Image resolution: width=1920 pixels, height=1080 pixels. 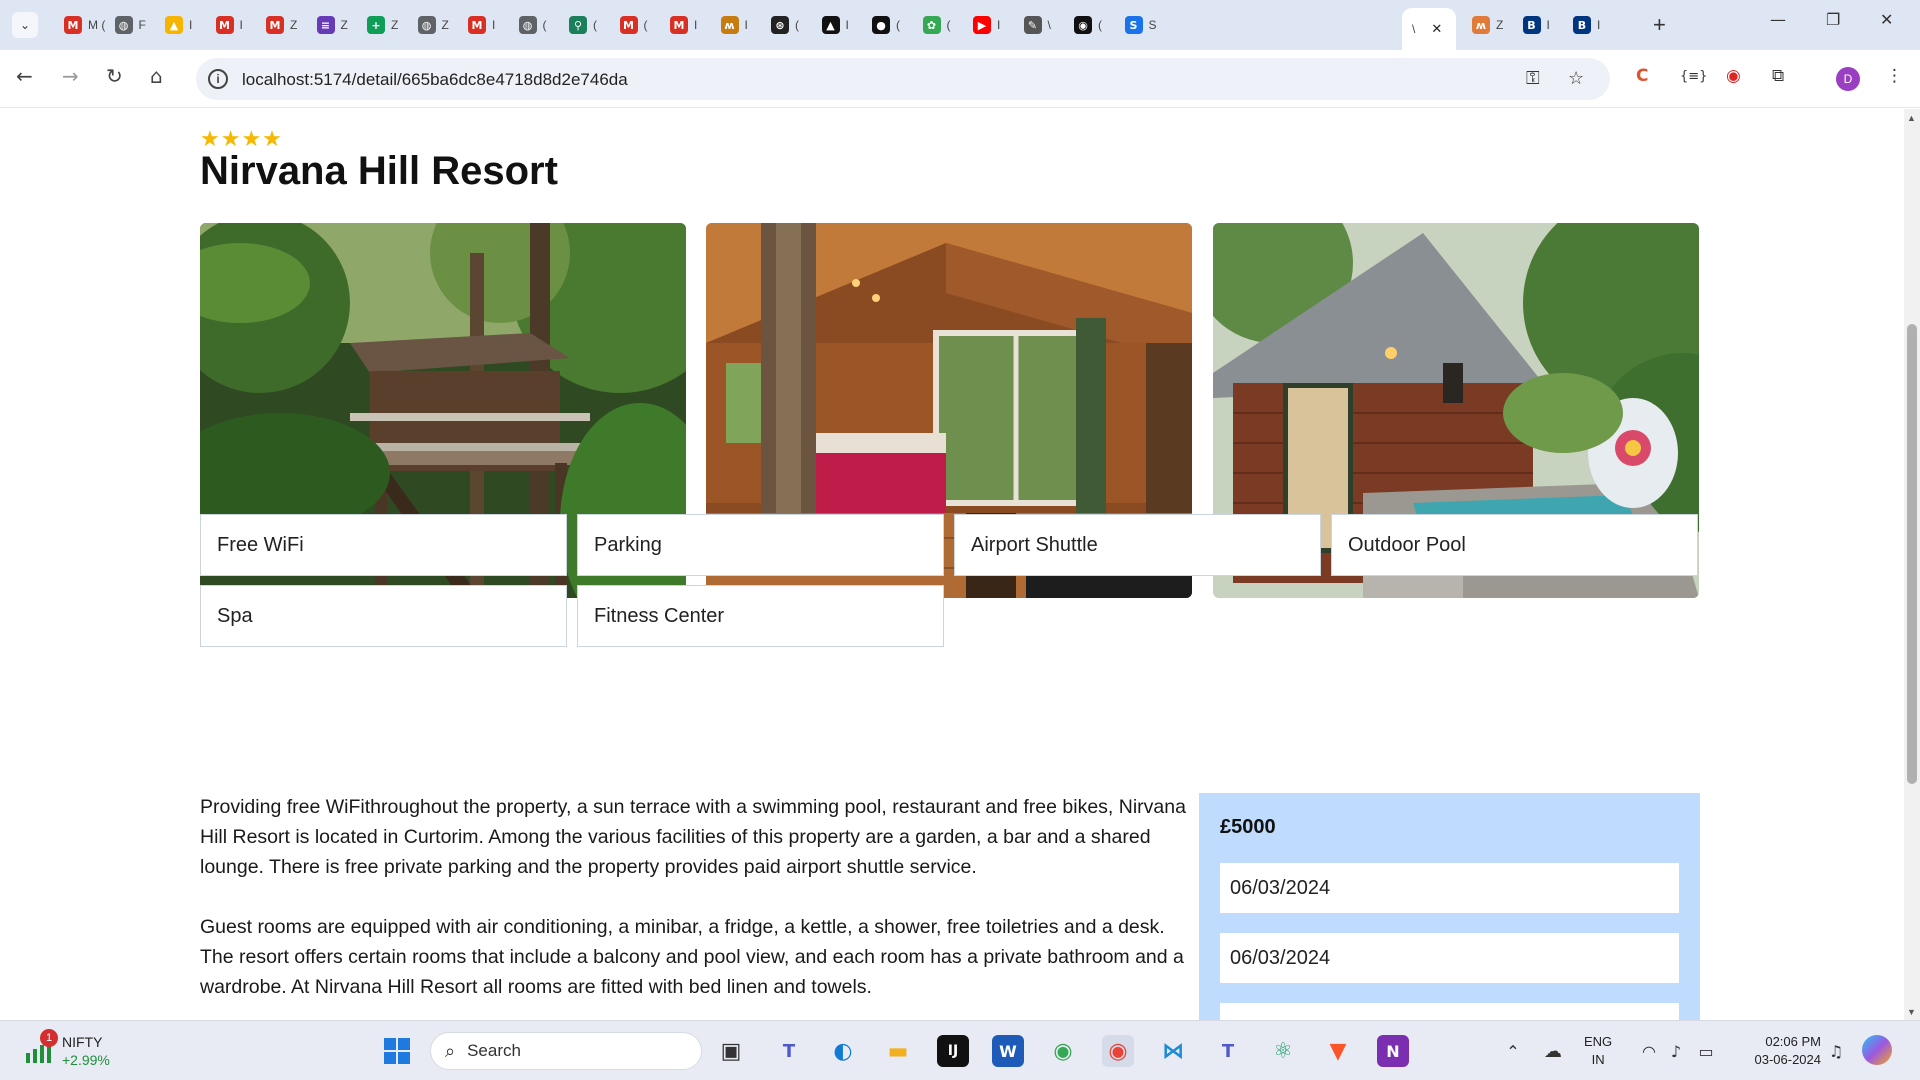 I want to click on minimize-button: —, so click(x=1778, y=19).